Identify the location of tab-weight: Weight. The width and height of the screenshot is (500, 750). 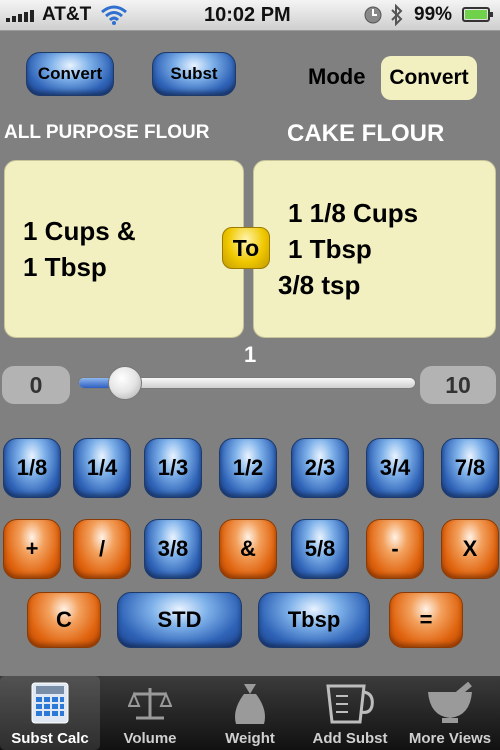
(250, 713).